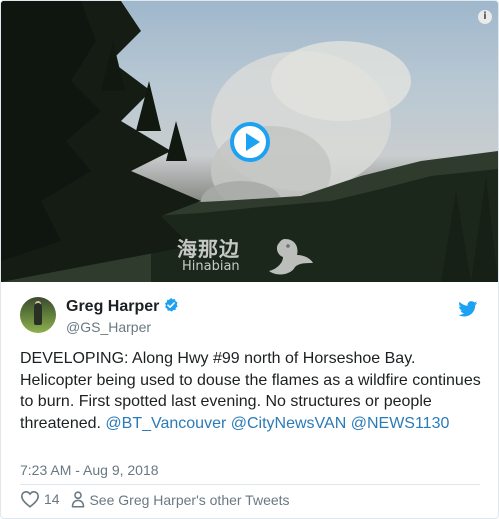  I want to click on watermark-bird-icon, so click(291, 257).